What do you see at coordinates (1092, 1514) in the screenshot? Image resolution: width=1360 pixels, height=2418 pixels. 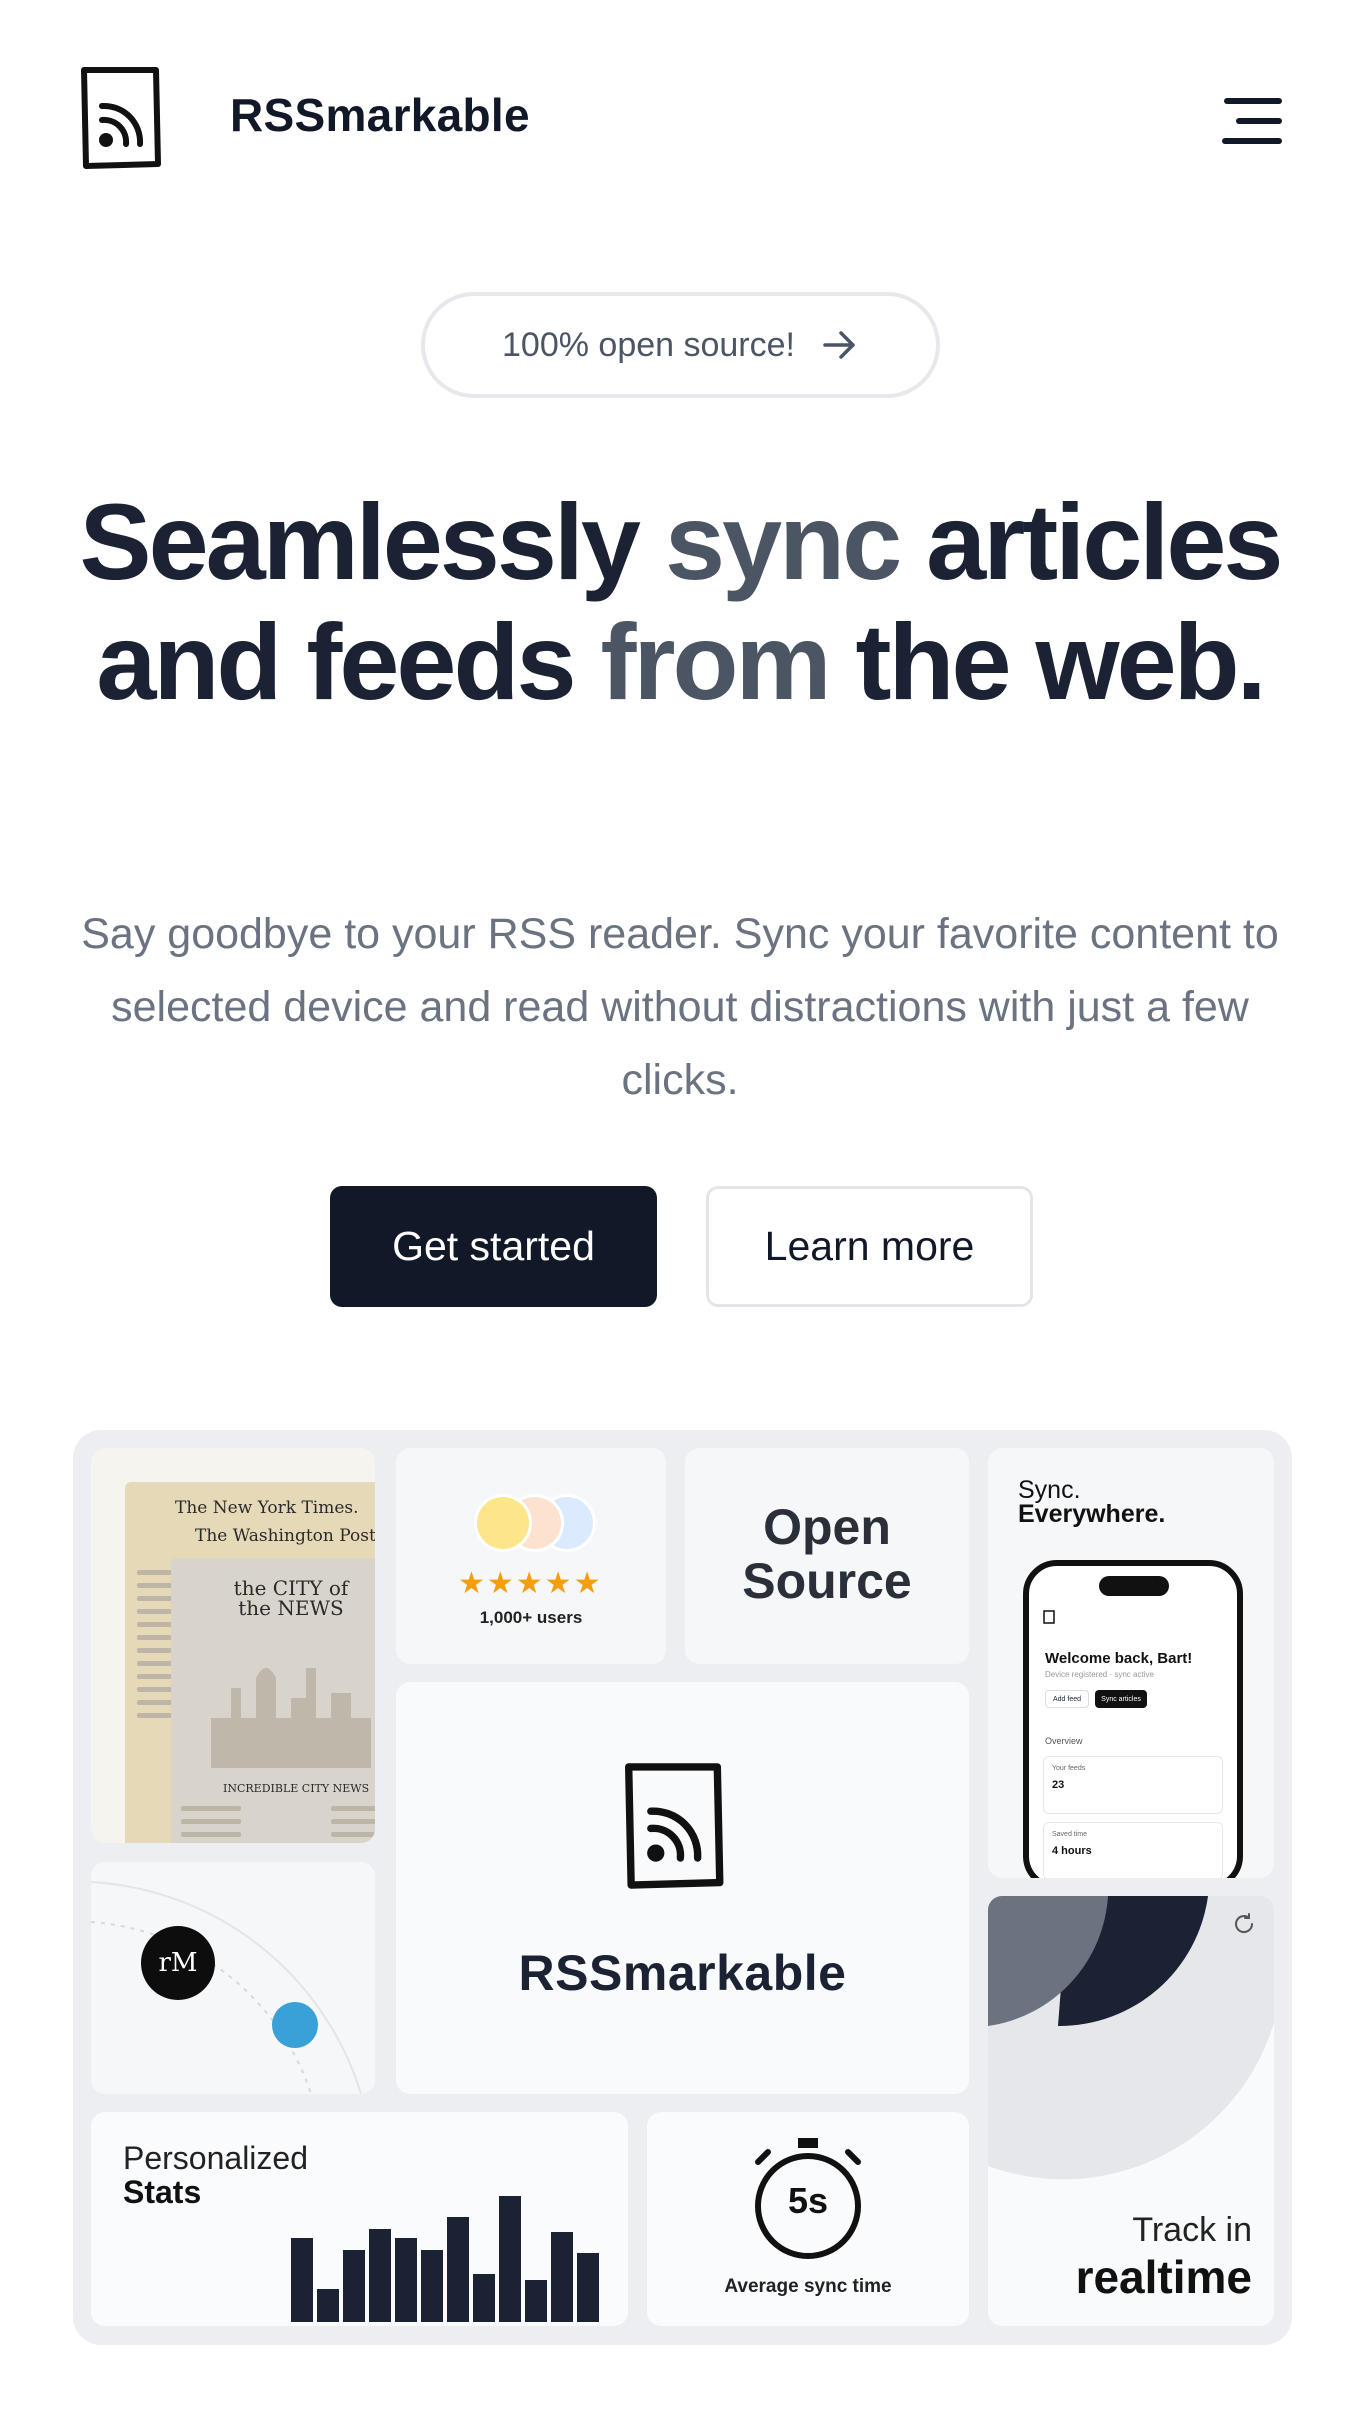 I see `sync-line2: Everywhere.` at bounding box center [1092, 1514].